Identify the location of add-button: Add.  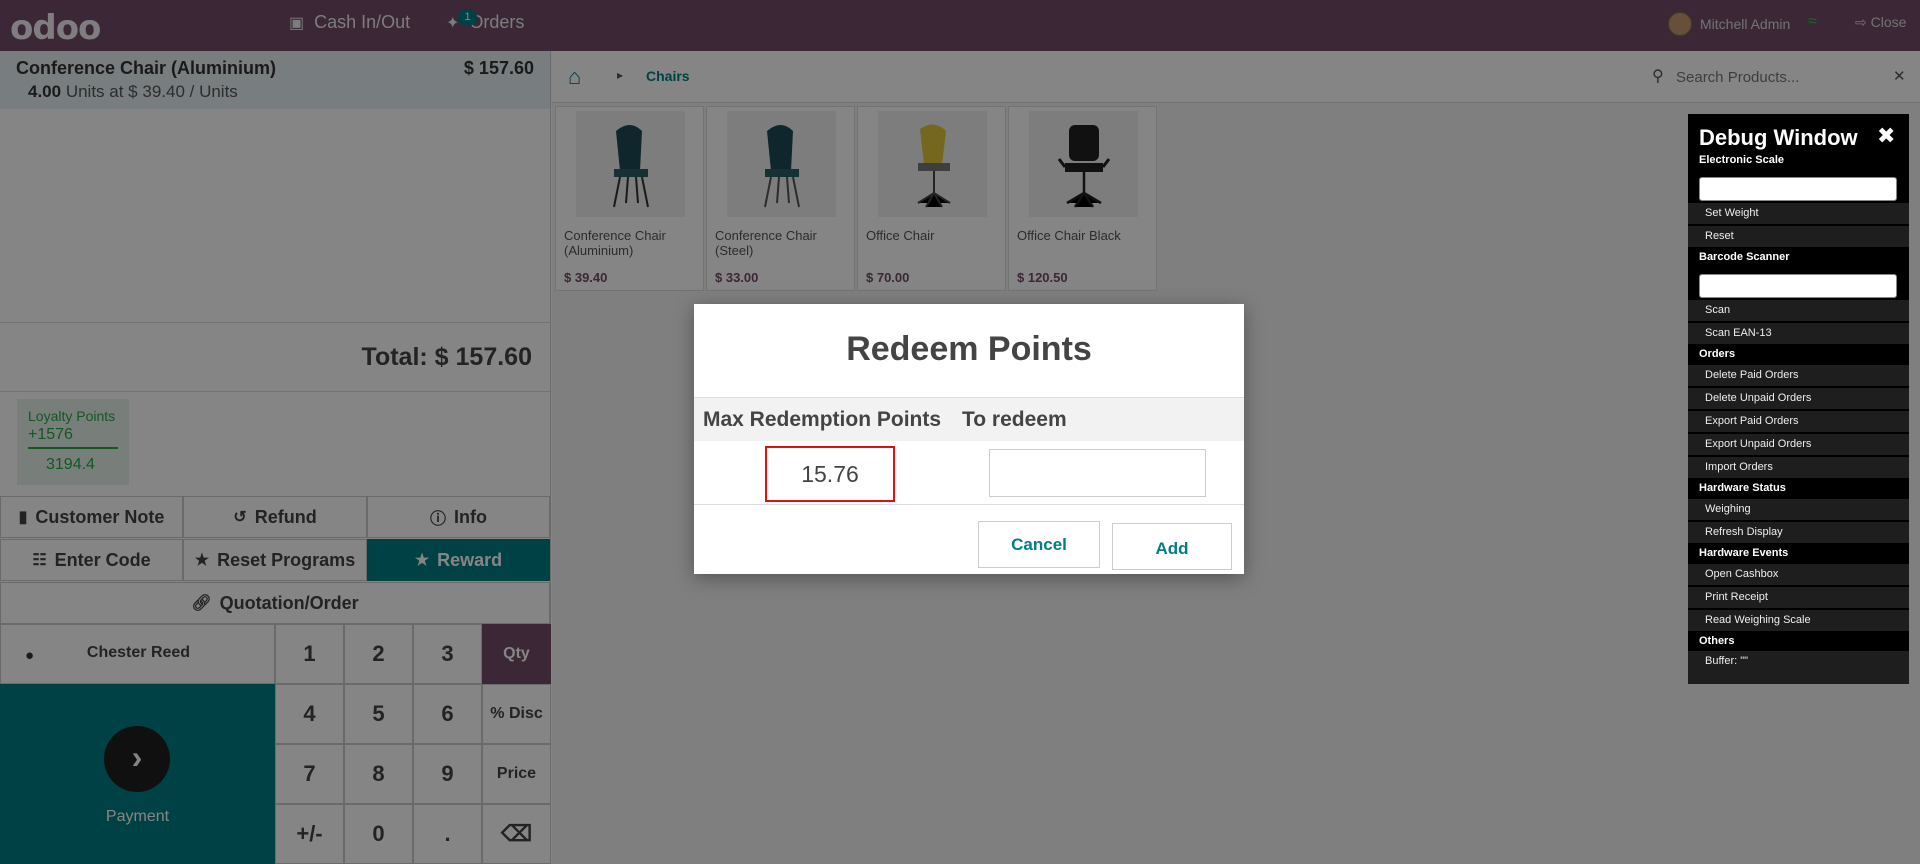
(1172, 546).